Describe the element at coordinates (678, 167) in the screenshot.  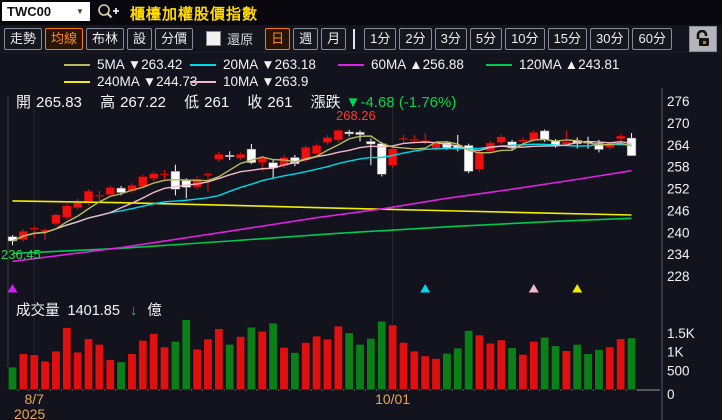
I see `svg-text: 258` at that location.